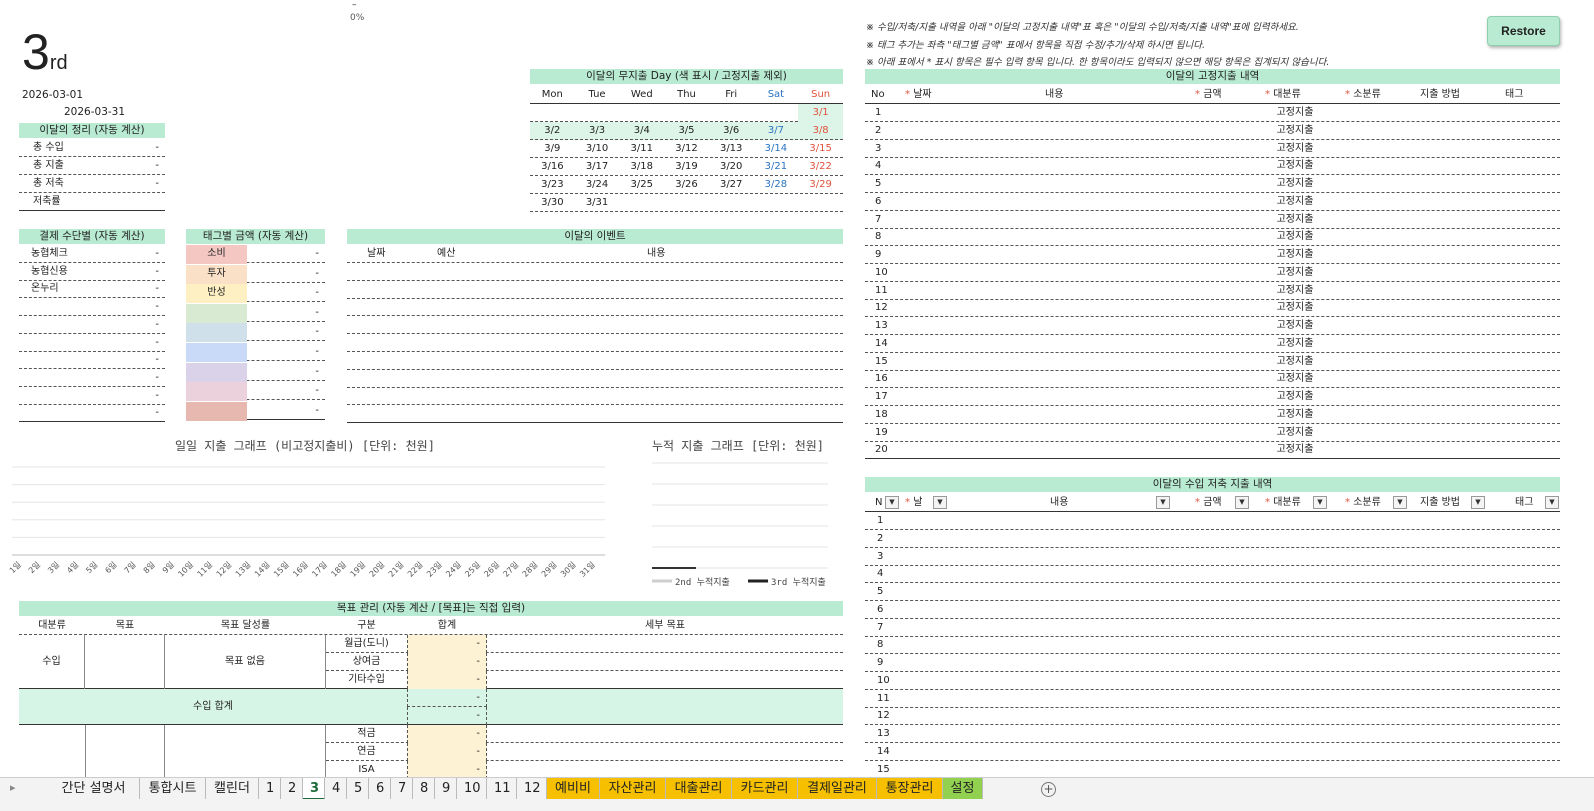 Image resolution: width=1594 pixels, height=811 pixels. What do you see at coordinates (125, 751) in the screenshot?
I see `goal-saving-target` at bounding box center [125, 751].